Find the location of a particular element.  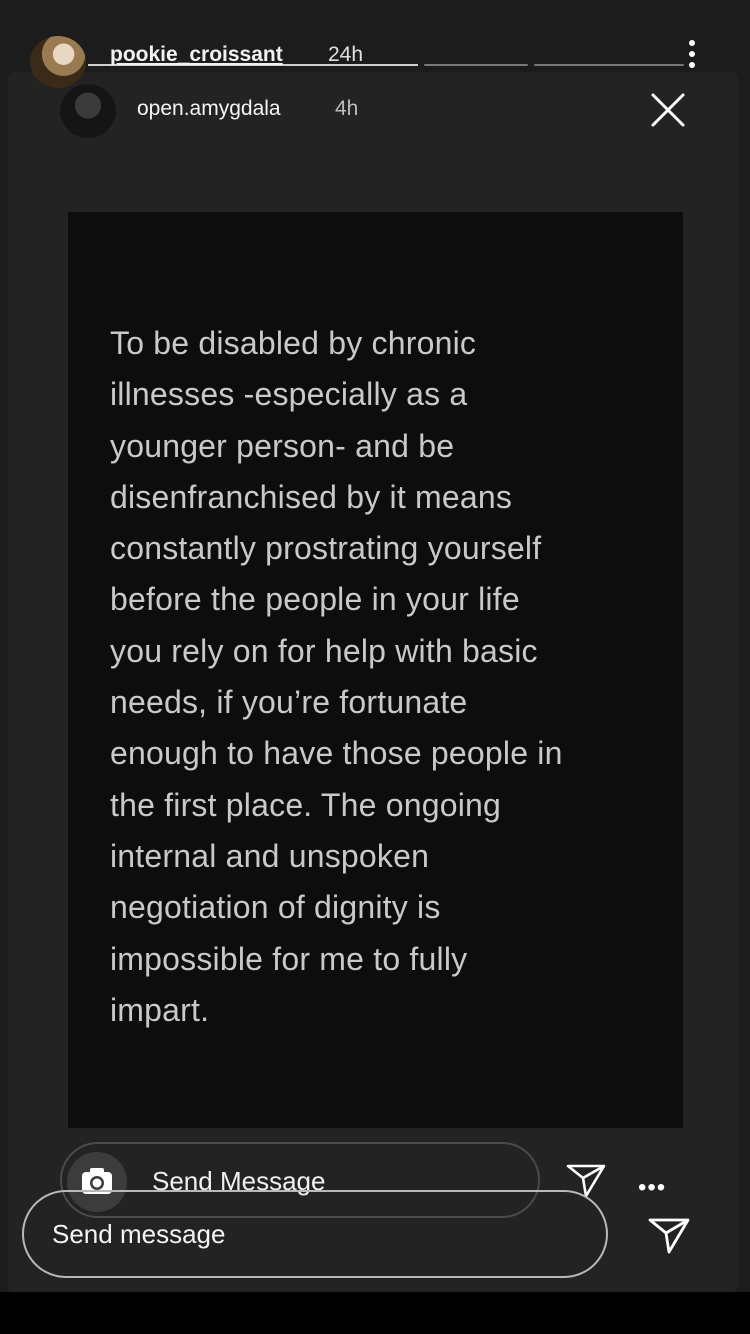

story-timestamp: 24h is located at coordinates (346, 54).